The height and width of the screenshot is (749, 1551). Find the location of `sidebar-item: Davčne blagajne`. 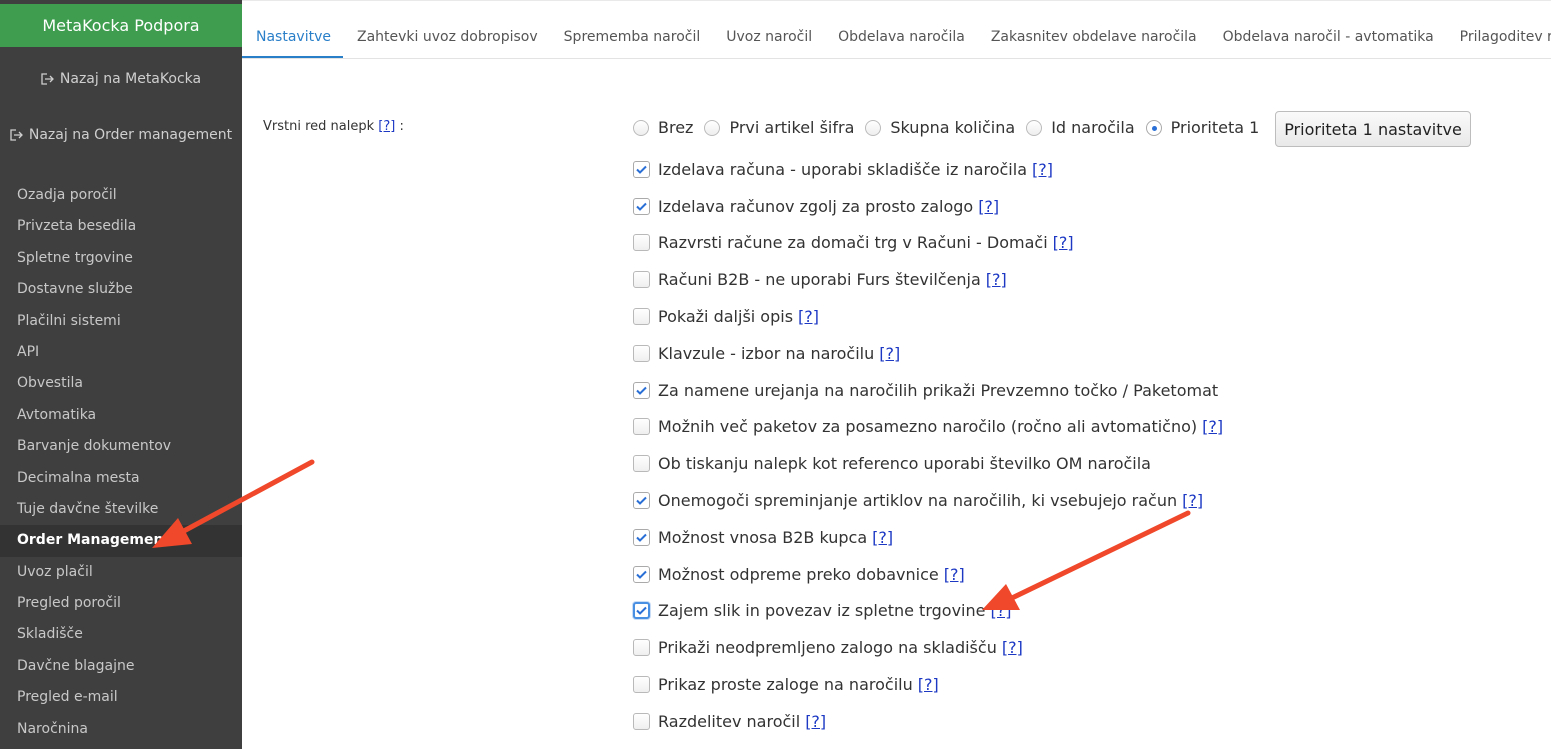

sidebar-item: Davčne blagajne is located at coordinates (121, 666).